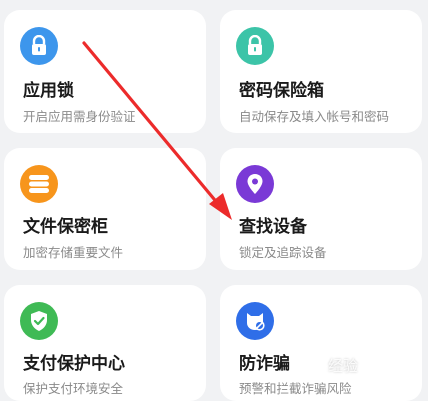 This screenshot has width=428, height=401. What do you see at coordinates (73, 252) in the screenshot?
I see `card-subtitle: 加密存储重要文件` at bounding box center [73, 252].